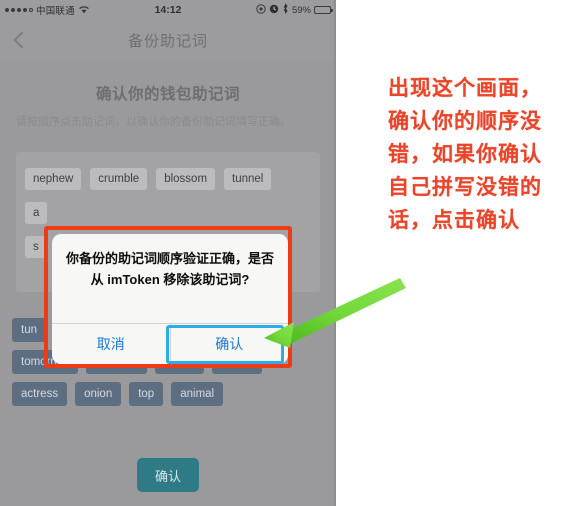 The width and height of the screenshot is (570, 506). What do you see at coordinates (168, 475) in the screenshot?
I see `page-confirm-button: 确认` at bounding box center [168, 475].